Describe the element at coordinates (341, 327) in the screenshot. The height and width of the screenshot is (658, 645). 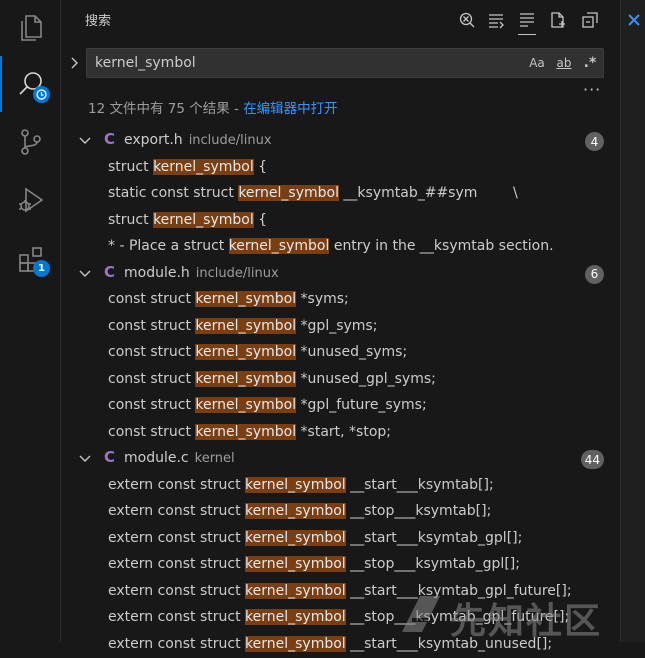
I see `match-result-row: const struct kernel_symbol *gpl_syms;` at that location.